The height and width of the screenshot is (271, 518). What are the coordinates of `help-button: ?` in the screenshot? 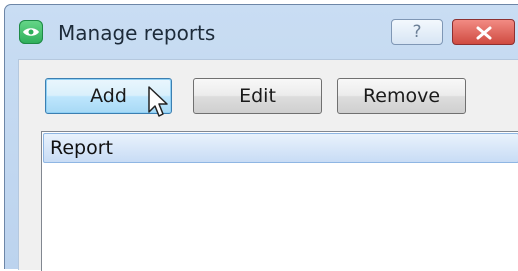 It's located at (417, 32).